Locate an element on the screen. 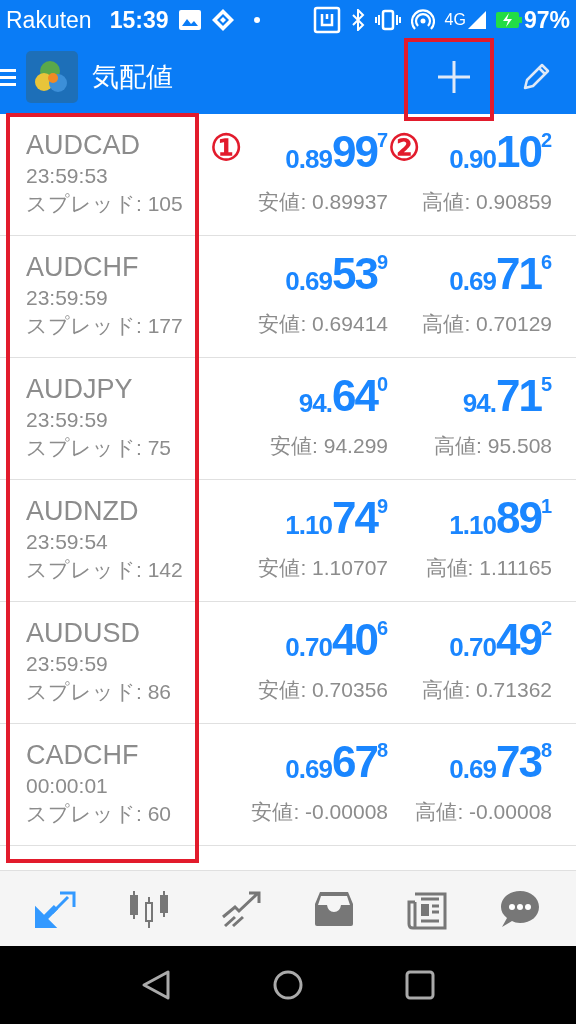 The width and height of the screenshot is (576, 1024). spread-text: スプレッド: 60 is located at coordinates (99, 814).